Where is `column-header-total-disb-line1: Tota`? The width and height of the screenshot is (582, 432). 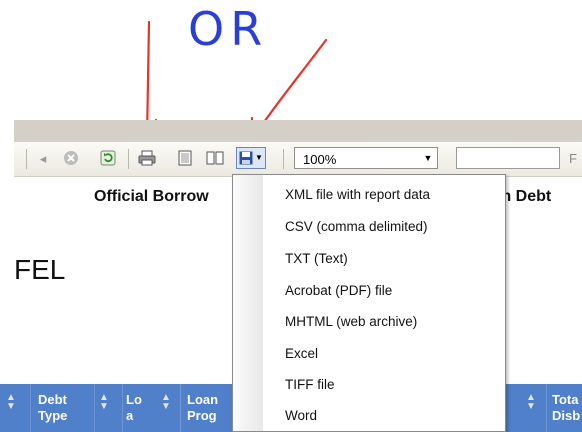
column-header-total-disb-line1: Tota is located at coordinates (565, 400).